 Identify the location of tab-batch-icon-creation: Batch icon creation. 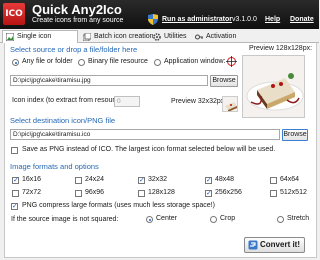
(119, 36).